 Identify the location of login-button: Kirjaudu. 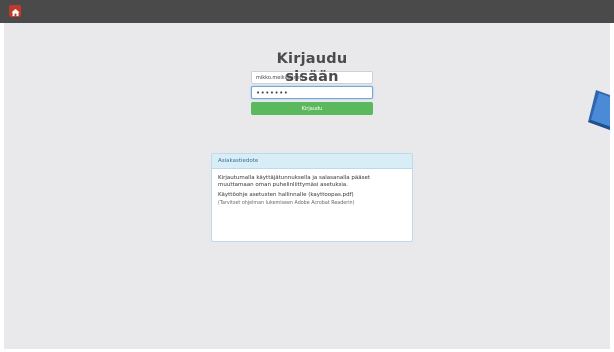
(312, 108).